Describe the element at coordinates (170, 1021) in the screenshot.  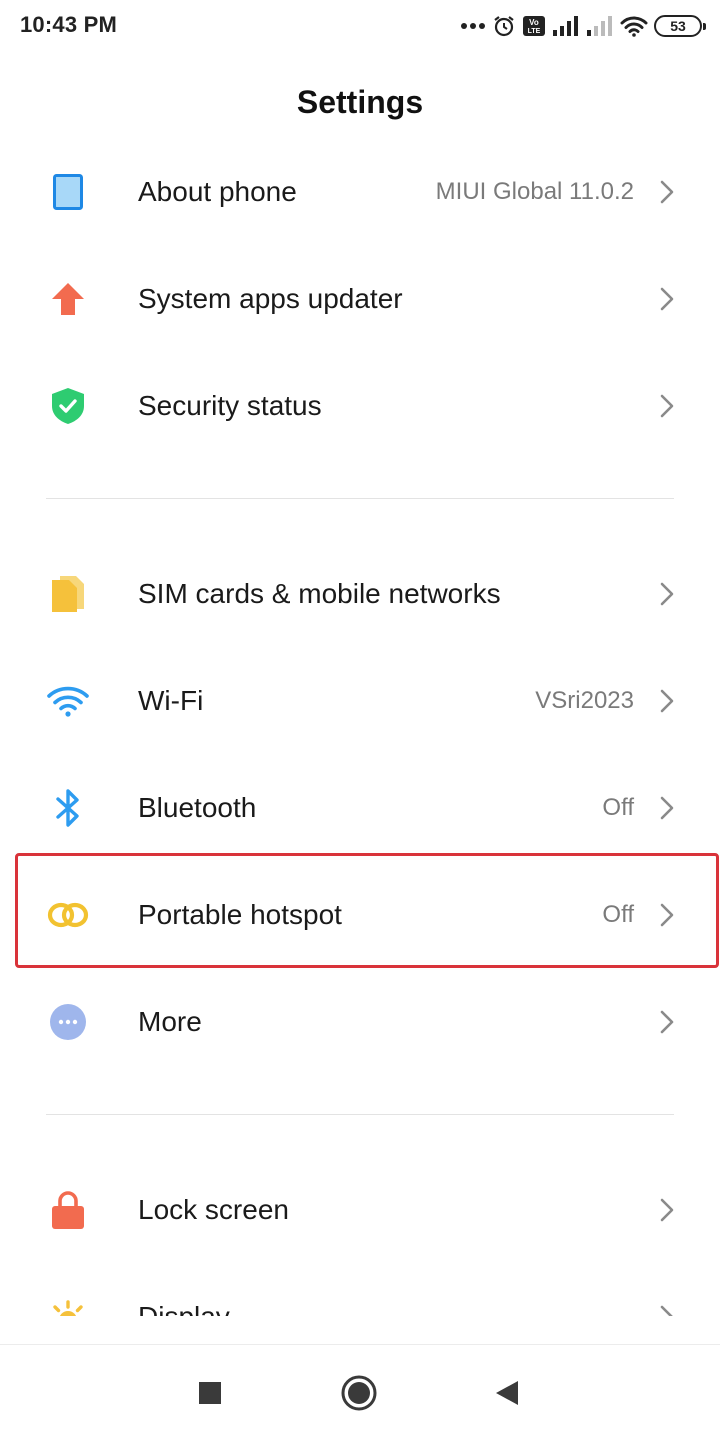
I see `settings-item-label: More` at that location.